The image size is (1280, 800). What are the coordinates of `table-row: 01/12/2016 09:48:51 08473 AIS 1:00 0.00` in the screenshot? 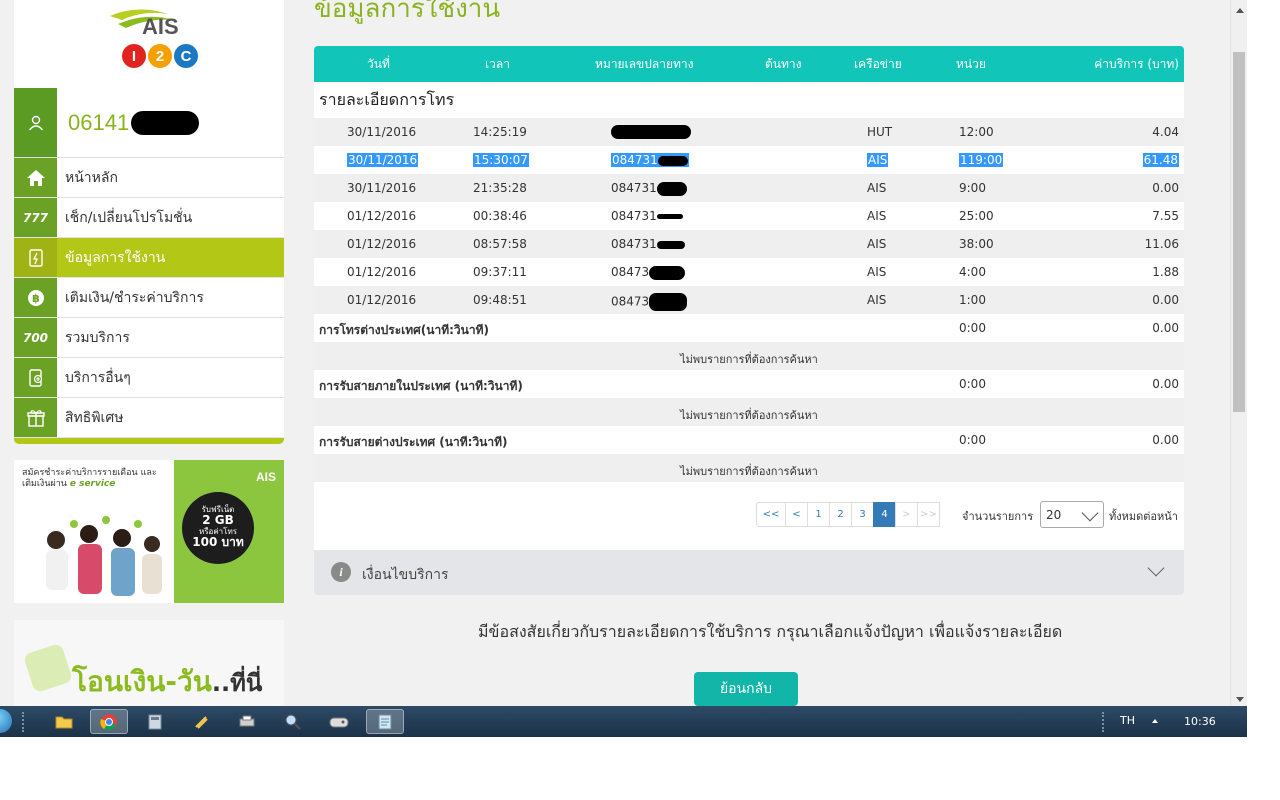 It's located at (749, 300).